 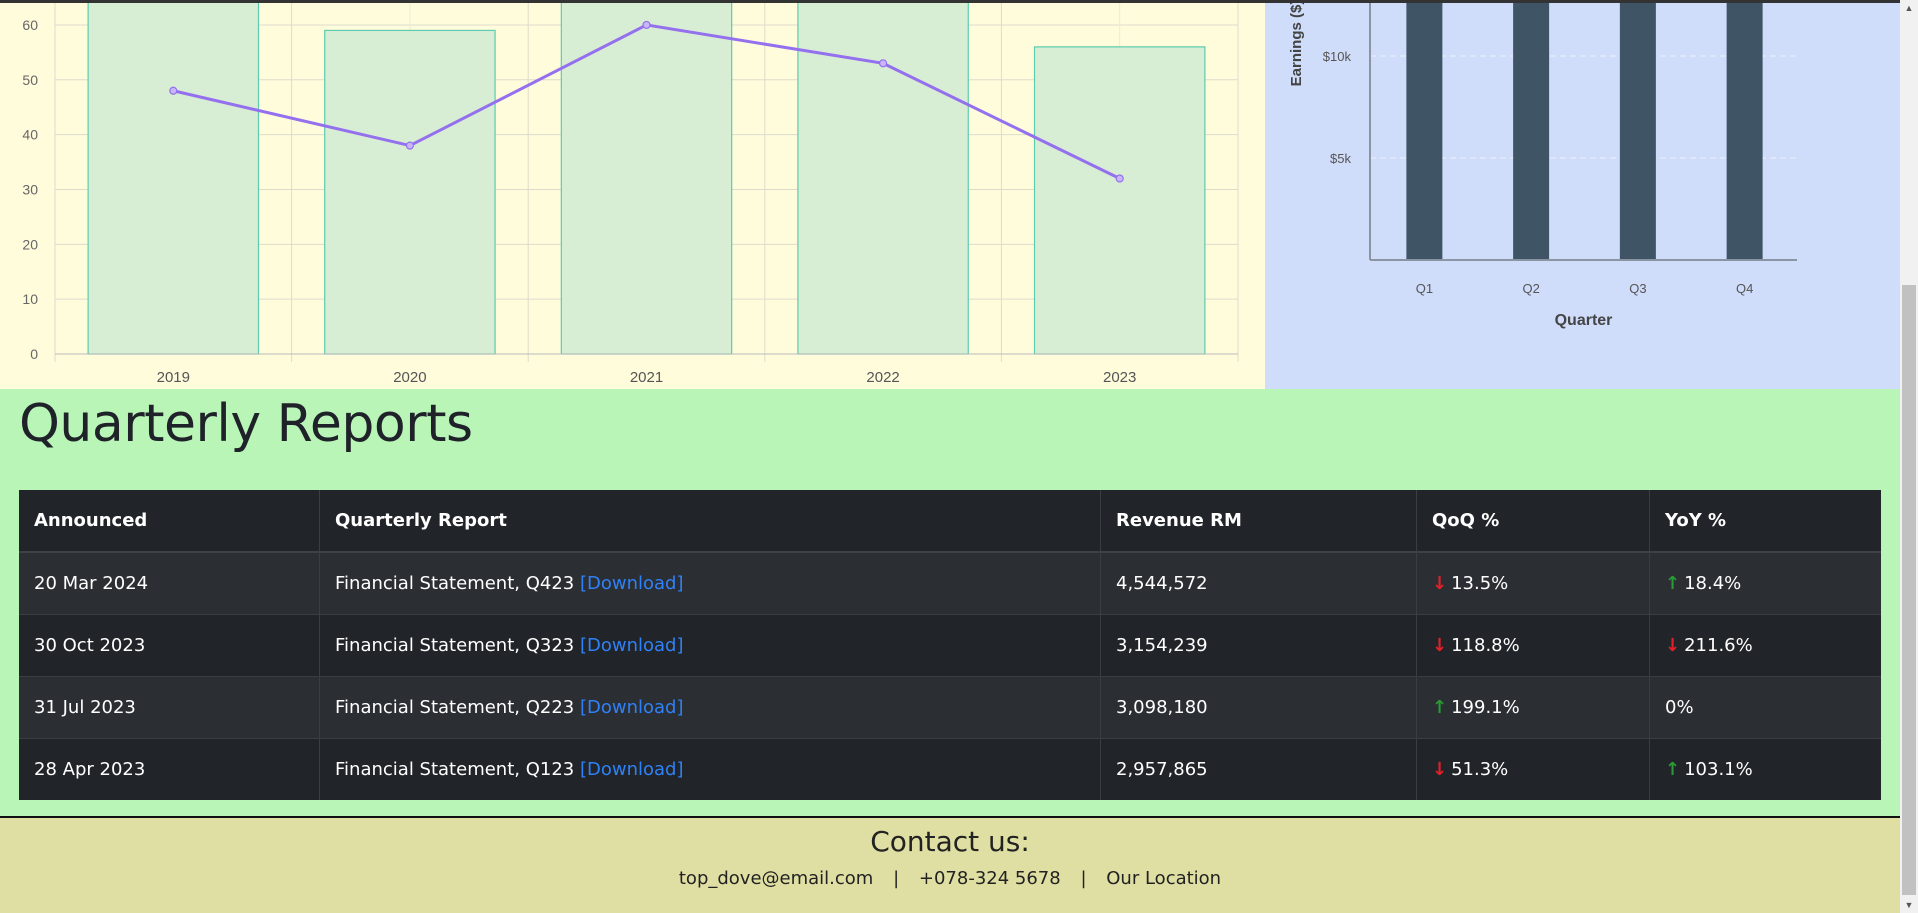 I want to click on qoq-cell: ↓ 118.8%, so click(x=1533, y=645).